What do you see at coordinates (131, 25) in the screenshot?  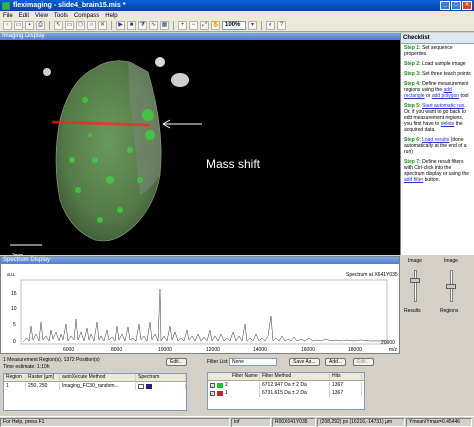 I see `stop-icon: ■` at bounding box center [131, 25].